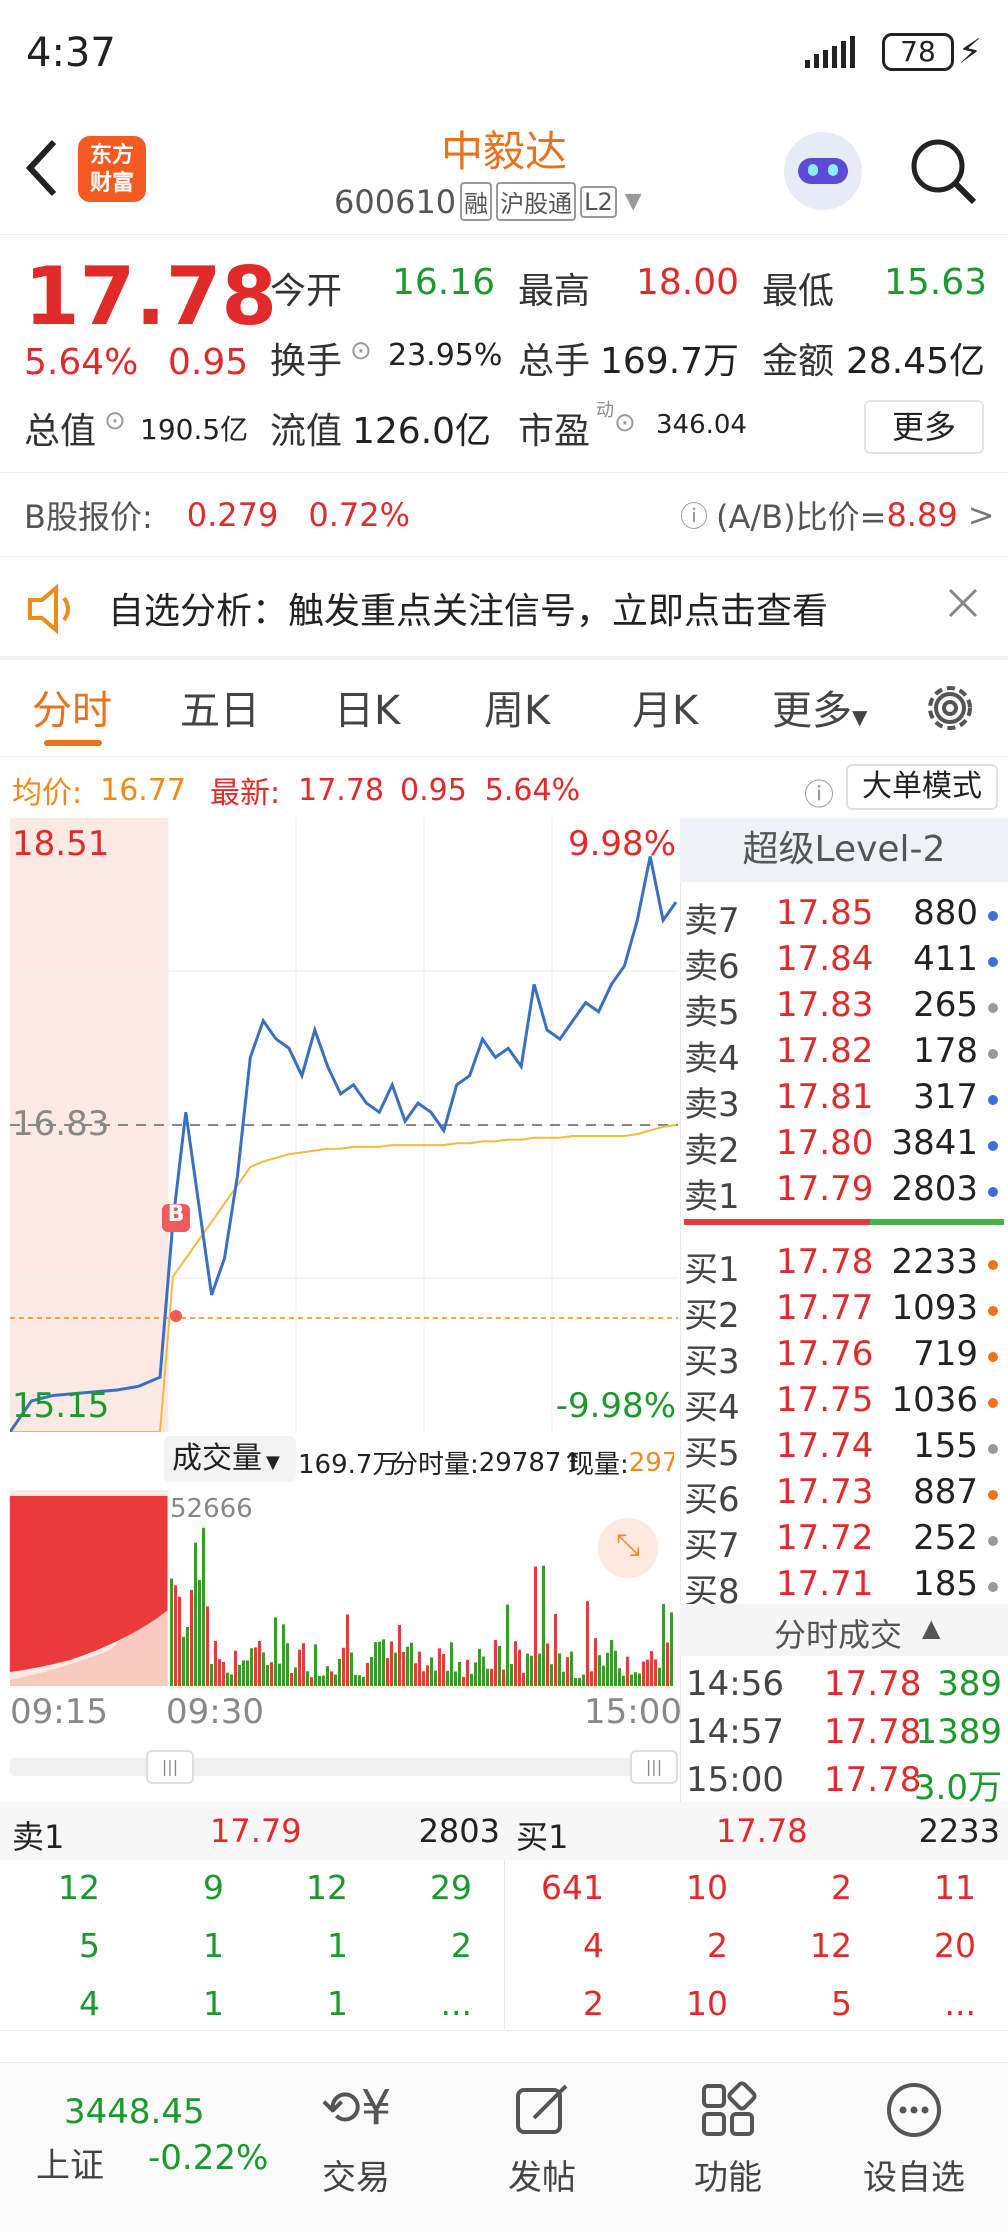  I want to click on volume-total: 169.7万, so click(348, 1465).